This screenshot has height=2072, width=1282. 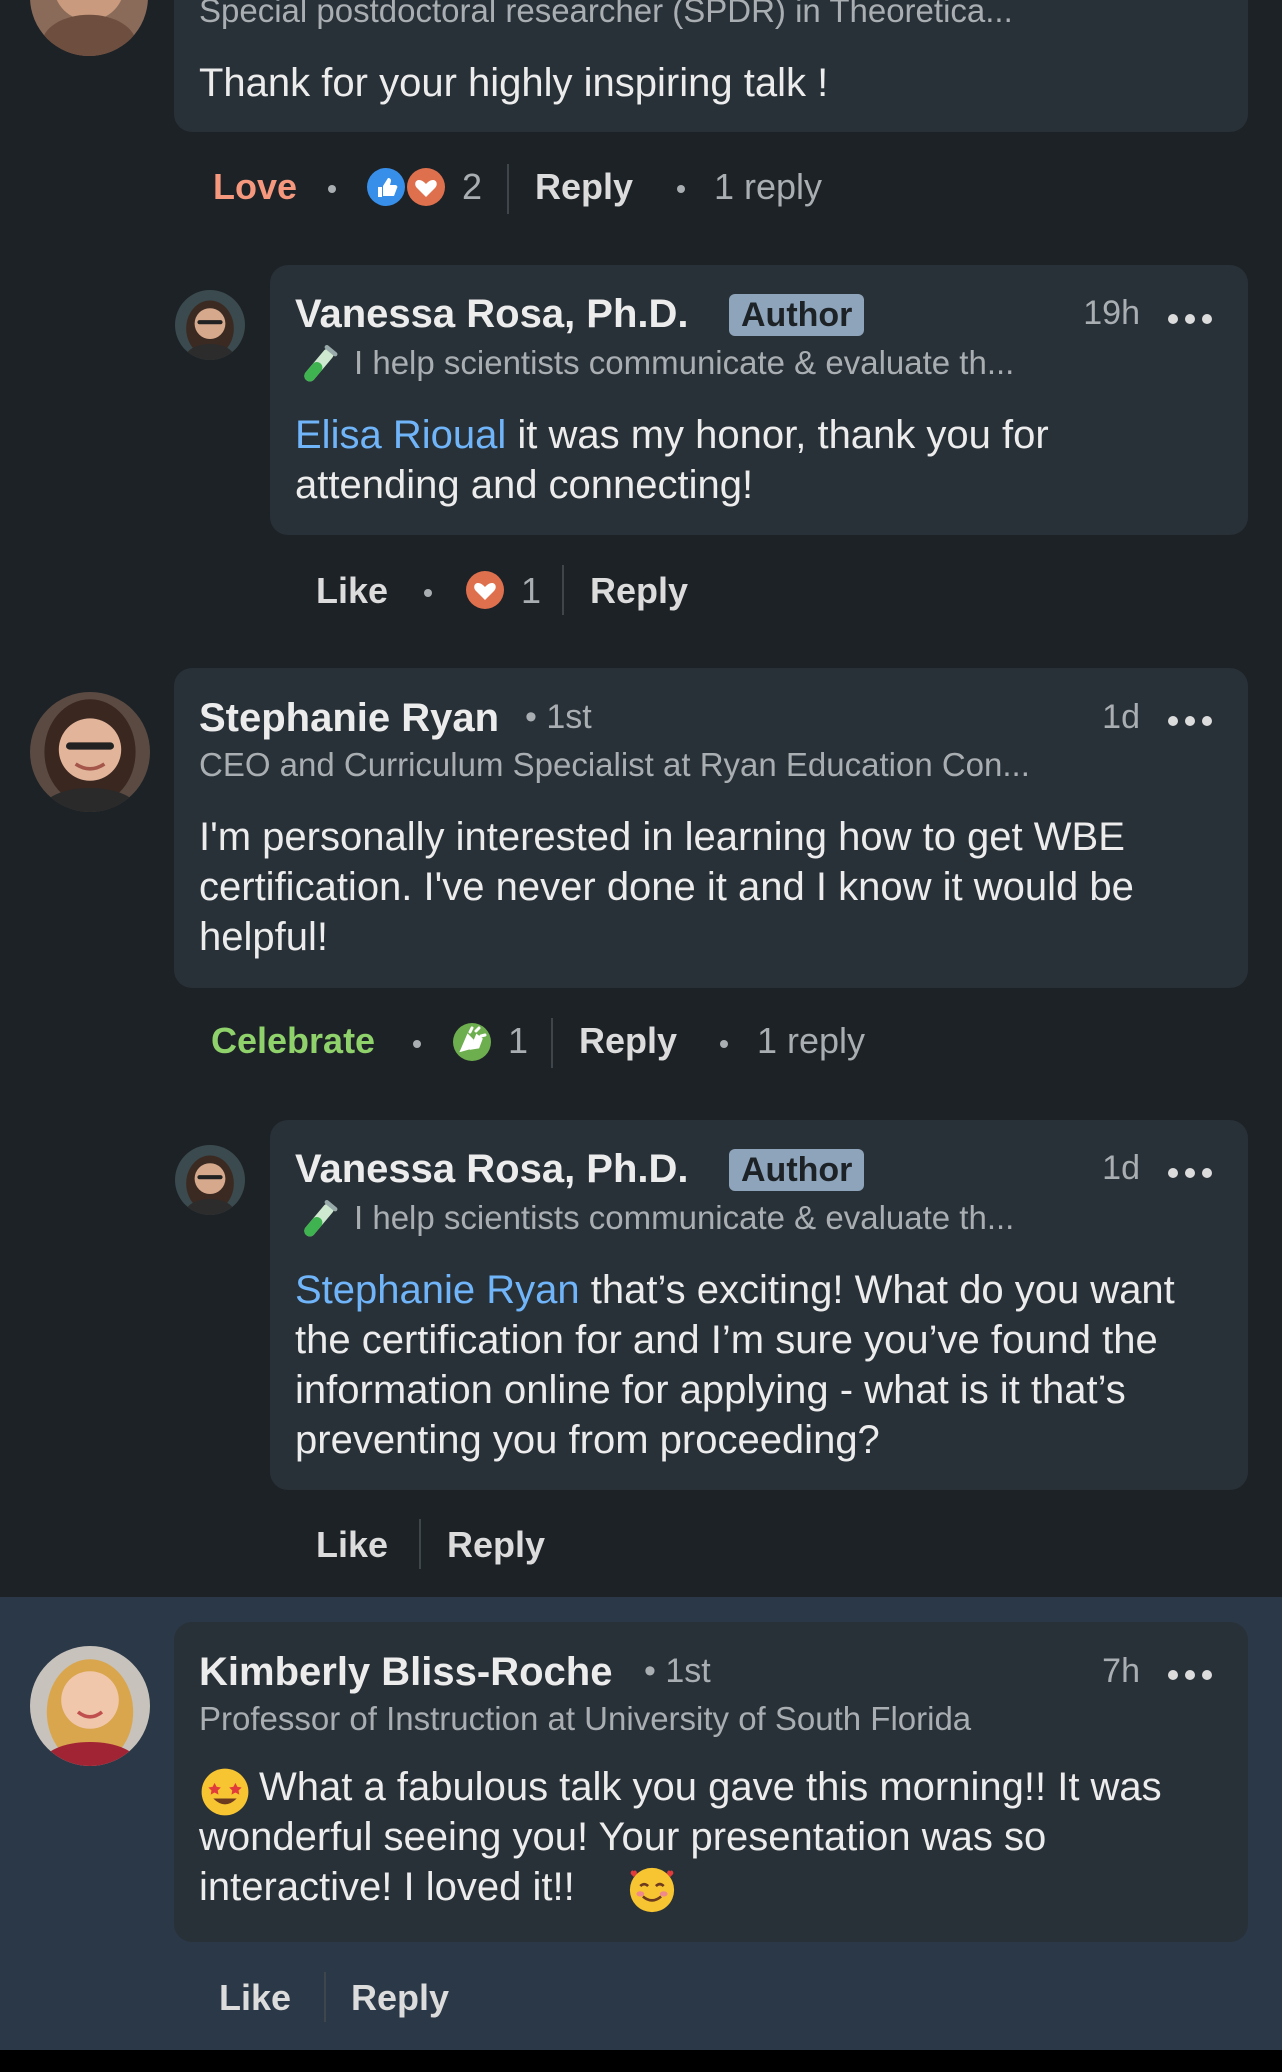 What do you see at coordinates (652, 1890) in the screenshot?
I see `smiling-face-with-hearts-emoji-icon` at bounding box center [652, 1890].